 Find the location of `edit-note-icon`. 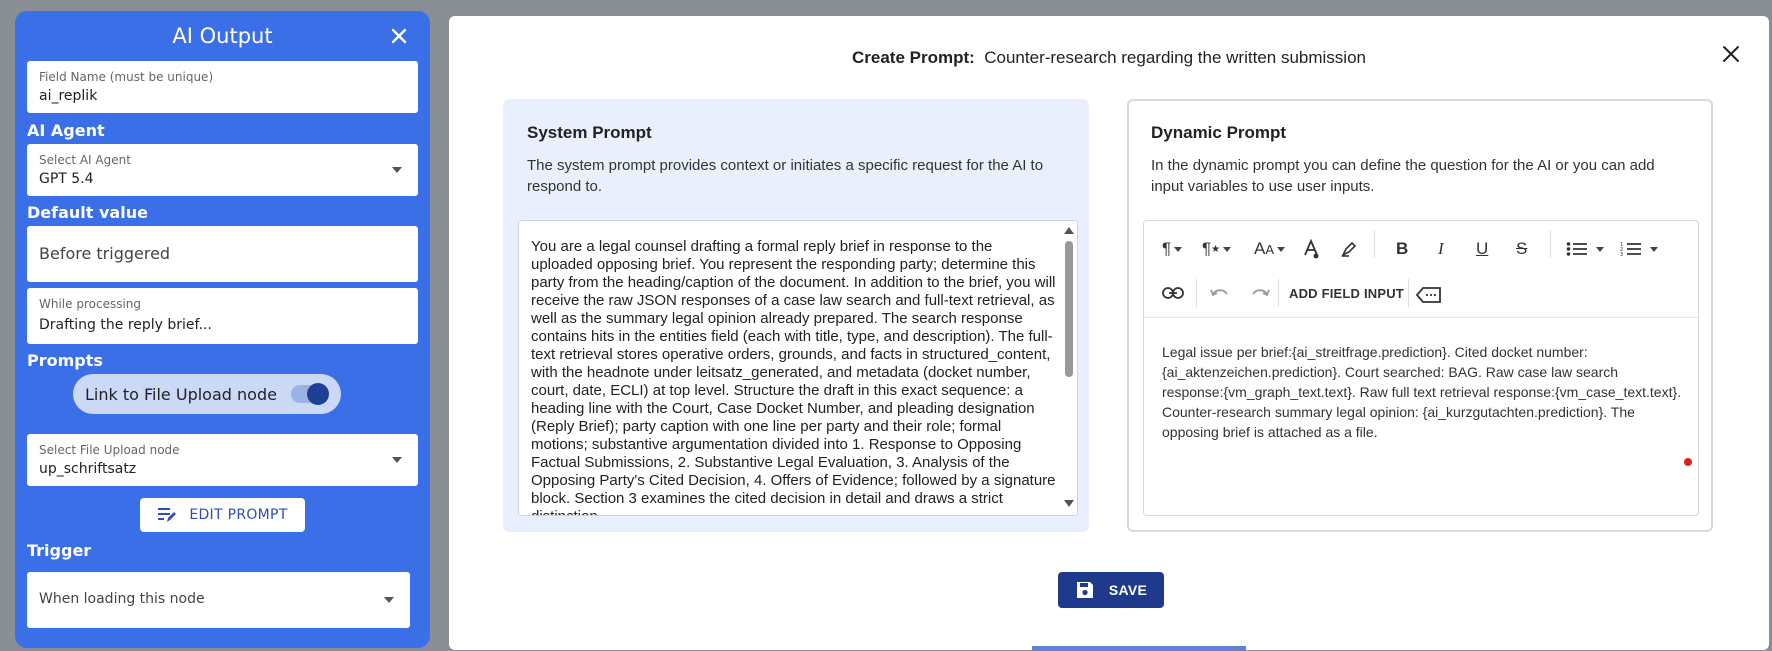

edit-note-icon is located at coordinates (167, 515).